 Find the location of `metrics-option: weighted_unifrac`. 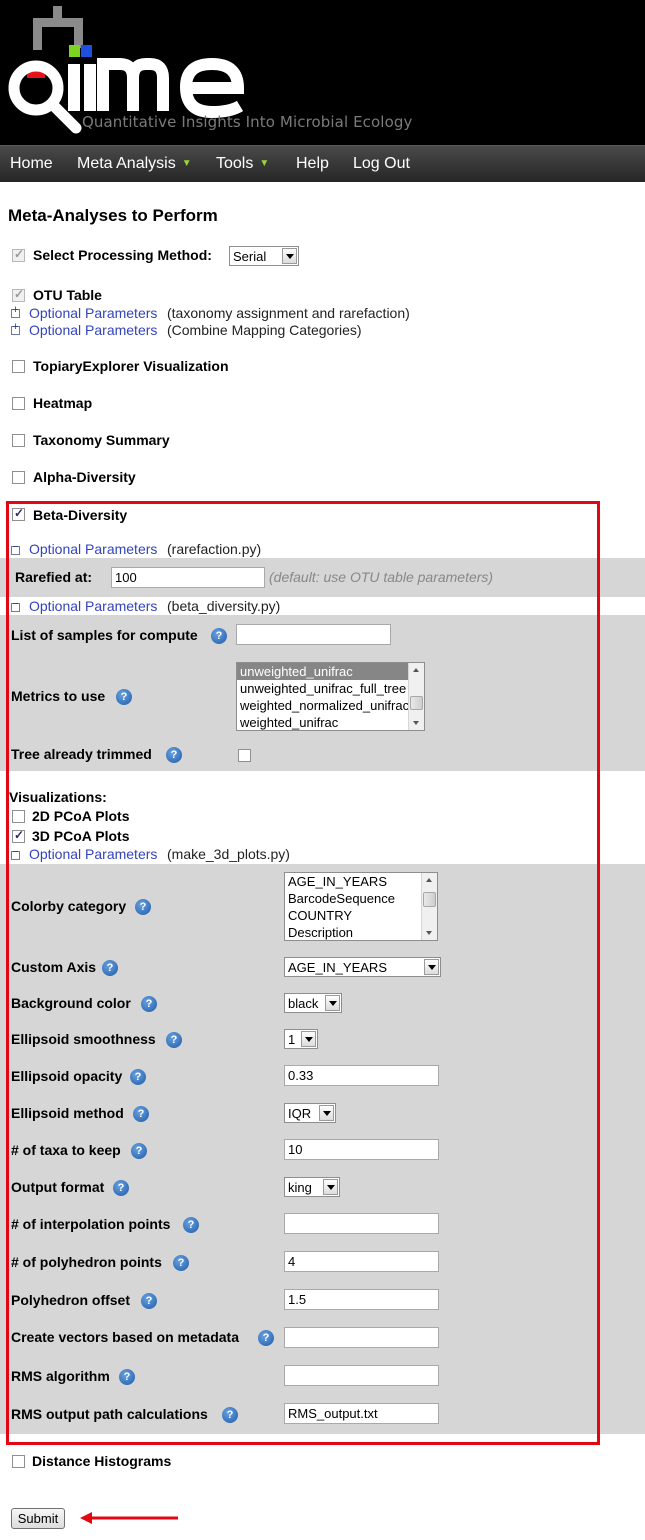

metrics-option: weighted_unifrac is located at coordinates (330, 722).